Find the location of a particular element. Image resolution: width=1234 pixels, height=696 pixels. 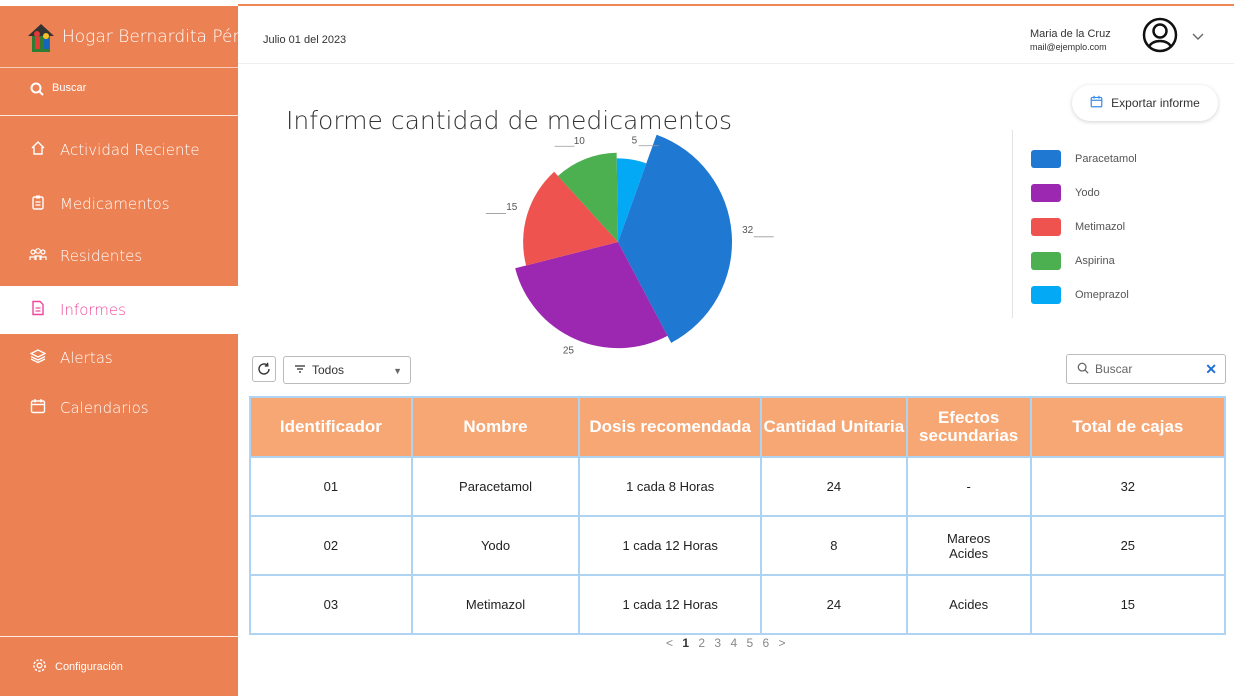

table-row: 01 Paracetamol 1 cada 8 Horas 24 - 32 is located at coordinates (738, 486).